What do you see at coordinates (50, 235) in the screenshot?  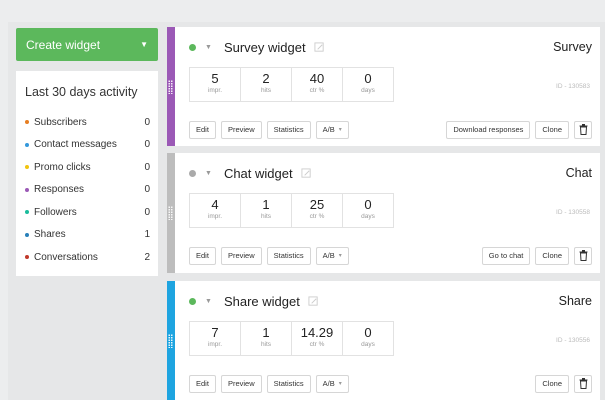 I see `activity-label: Shares` at bounding box center [50, 235].